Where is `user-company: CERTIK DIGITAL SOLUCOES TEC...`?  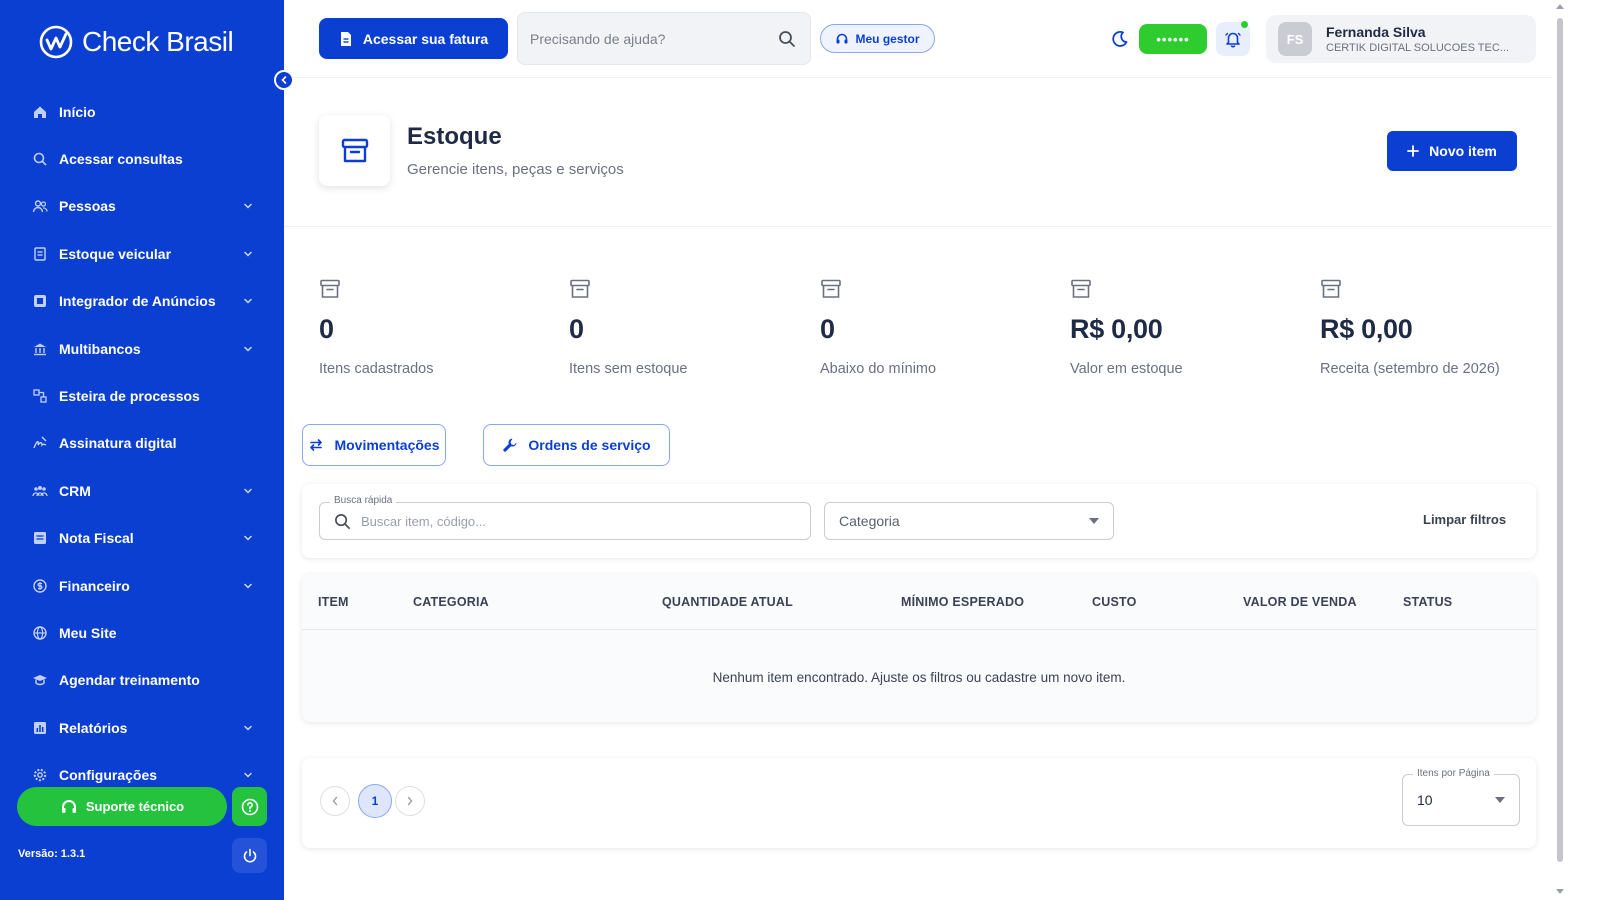 user-company: CERTIK DIGITAL SOLUCOES TEC... is located at coordinates (1417, 48).